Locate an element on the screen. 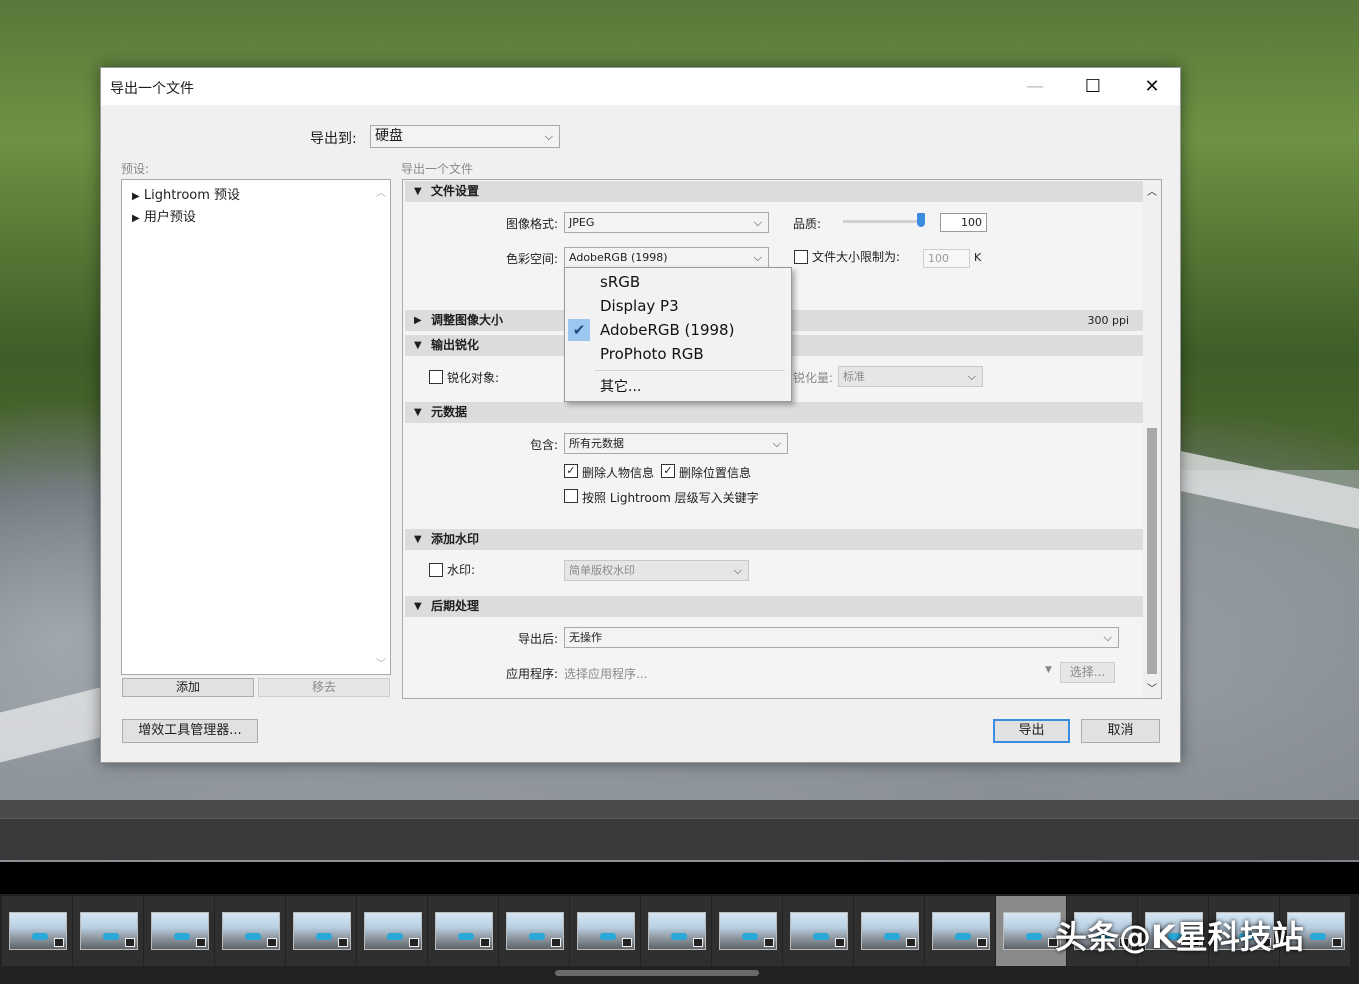  application-dropdown-icon: ▼ is located at coordinates (1048, 670).